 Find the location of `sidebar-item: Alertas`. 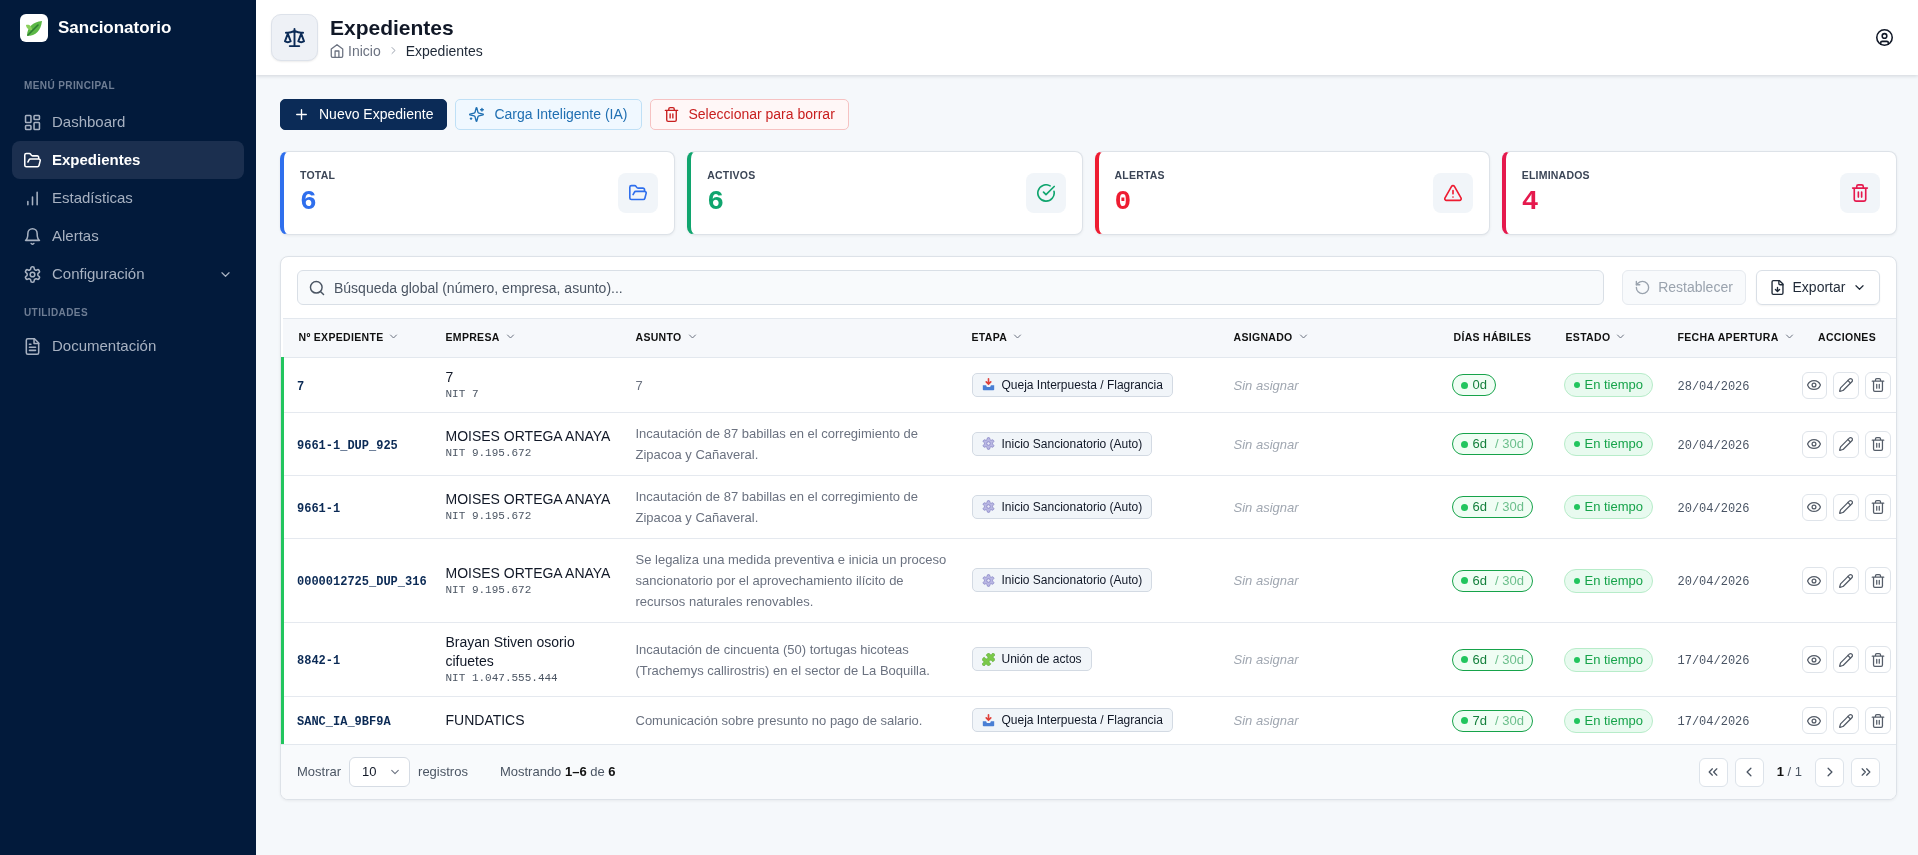

sidebar-item: Alertas is located at coordinates (128, 236).